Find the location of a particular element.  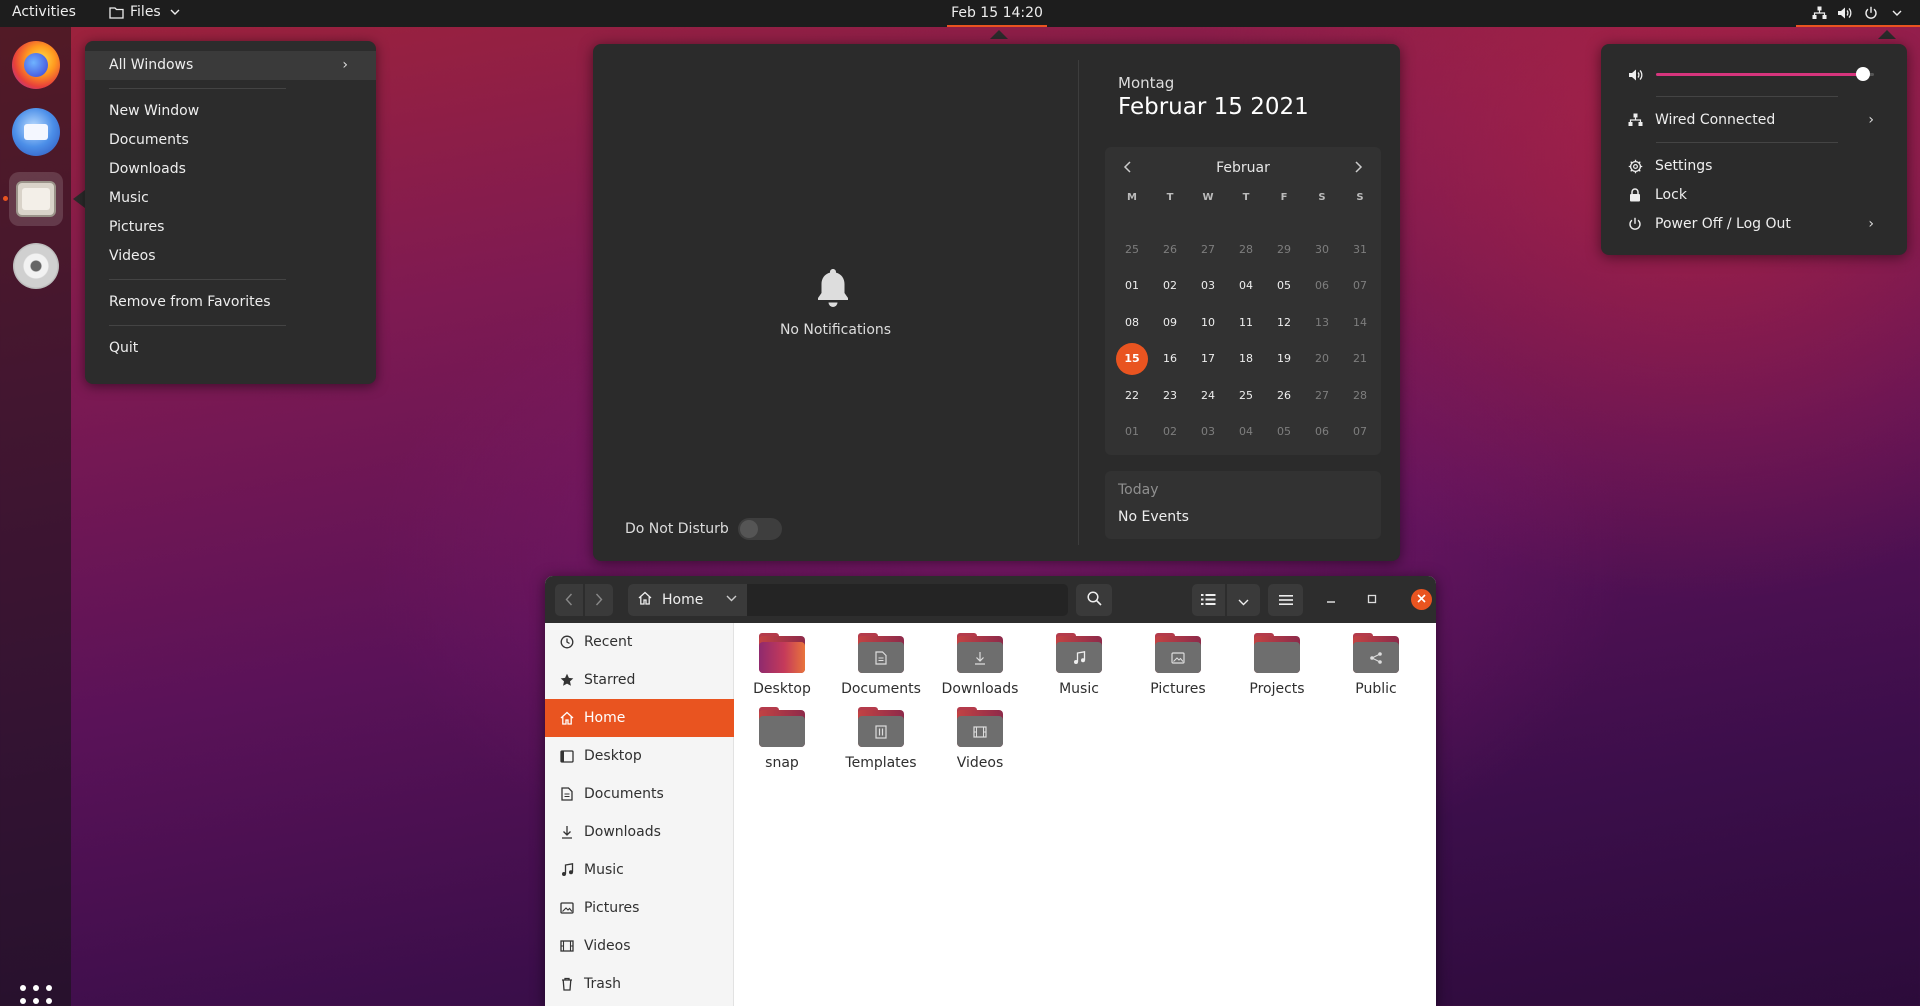

menu-videos: Videos is located at coordinates (230, 256).